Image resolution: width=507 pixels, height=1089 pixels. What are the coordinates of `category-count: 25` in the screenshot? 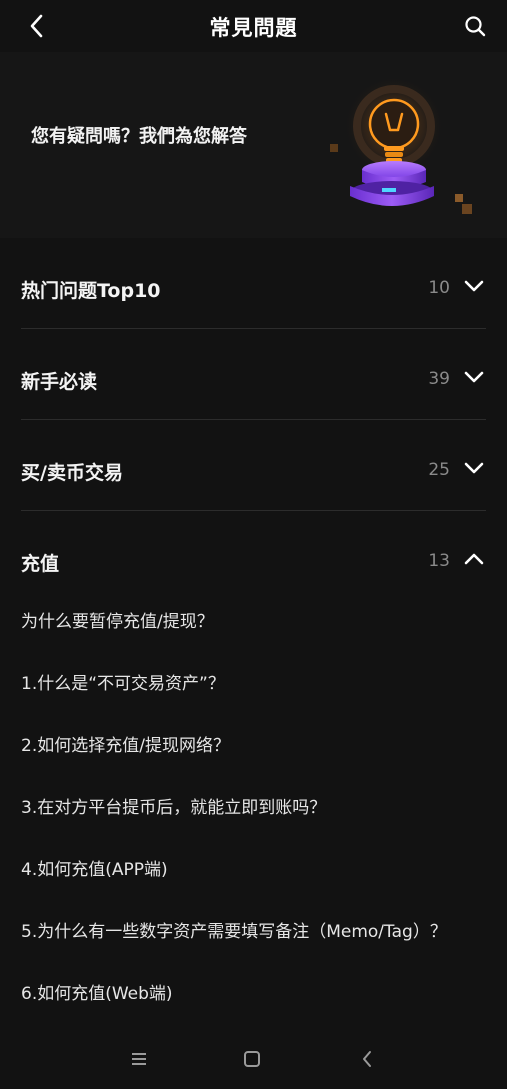 It's located at (439, 470).